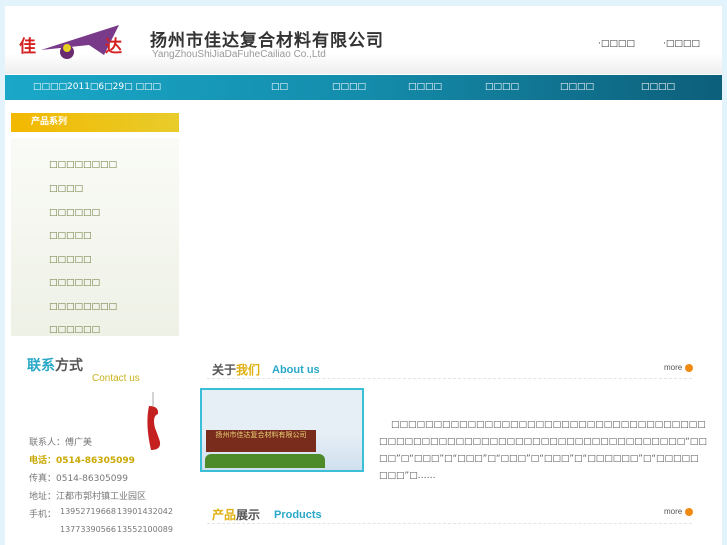 The image size is (727, 545). Describe the element at coordinates (41, 366) in the screenshot. I see `contact-heading-a: 联系` at that location.